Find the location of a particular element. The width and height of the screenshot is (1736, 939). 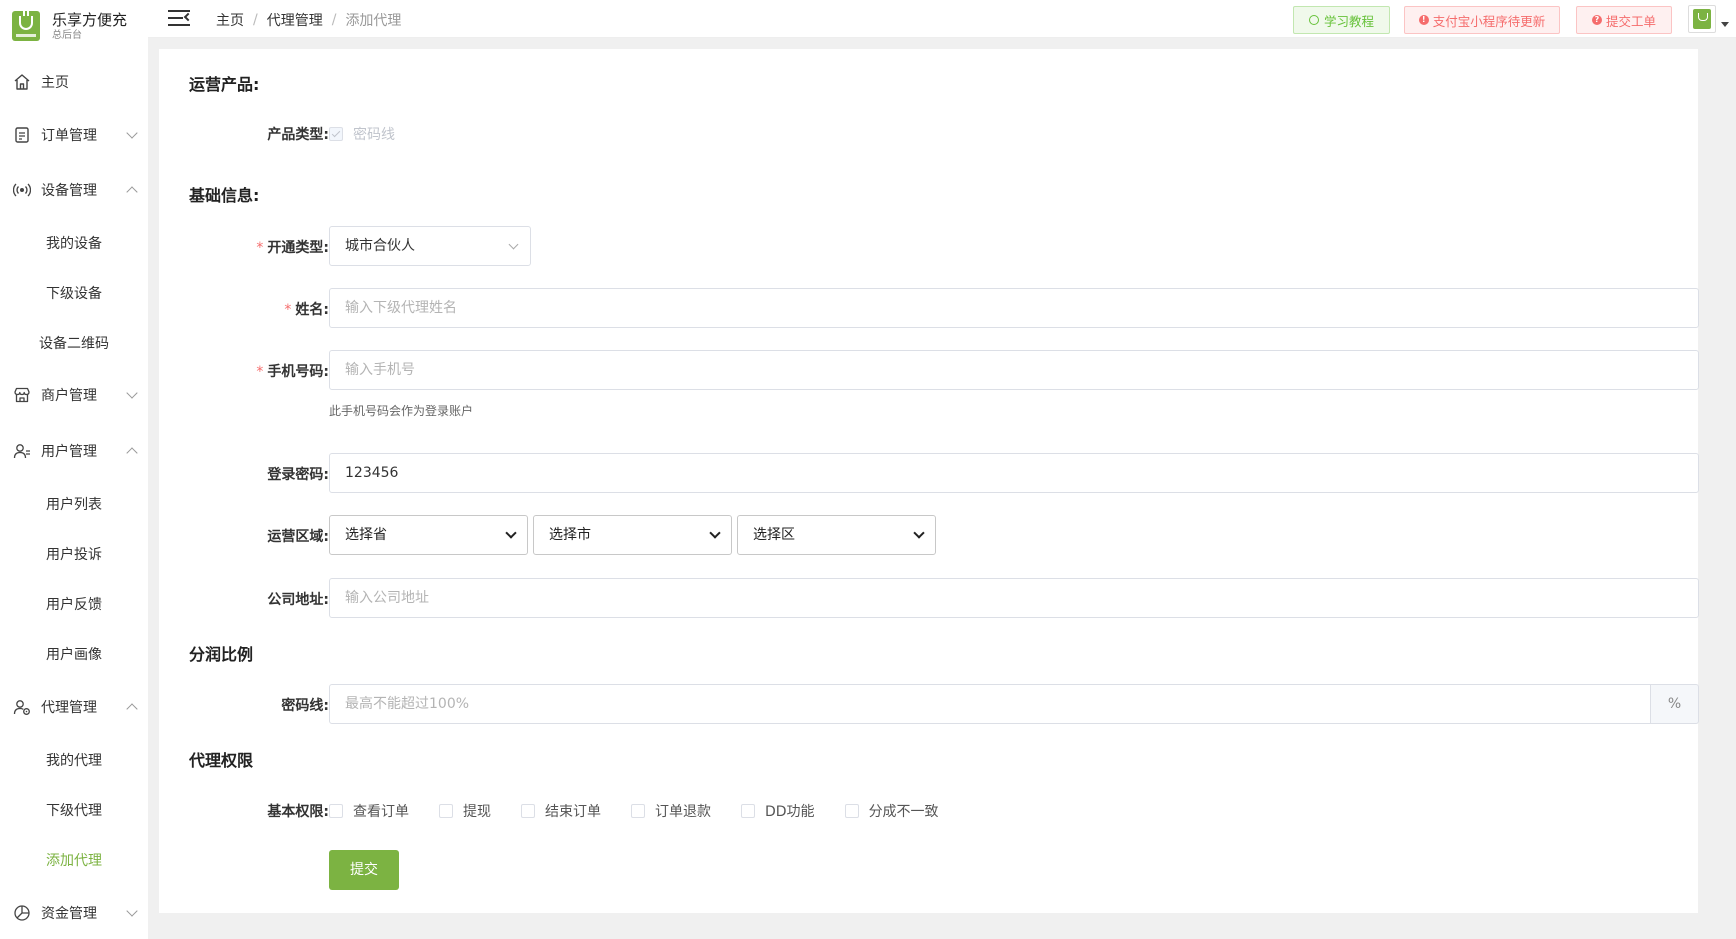

collapse-menu-icon is located at coordinates (180, 18).